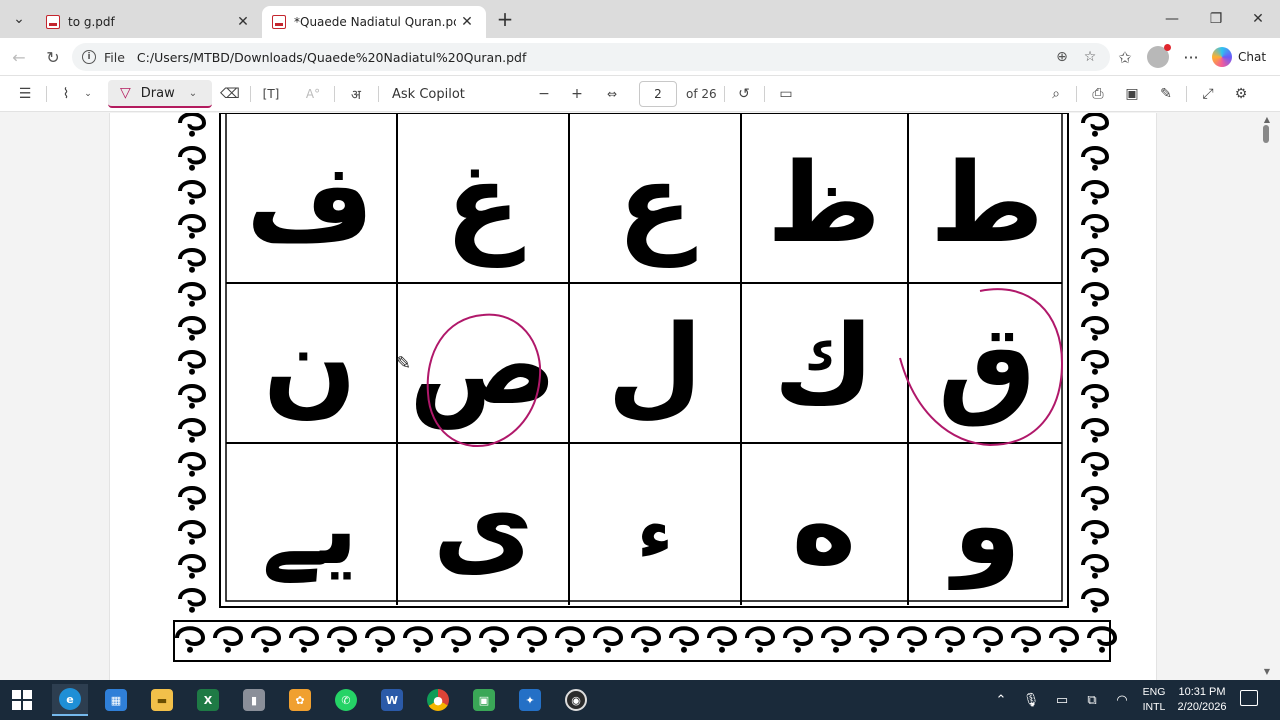  Describe the element at coordinates (1216, 19) in the screenshot. I see `restore-icon: ❐` at that location.